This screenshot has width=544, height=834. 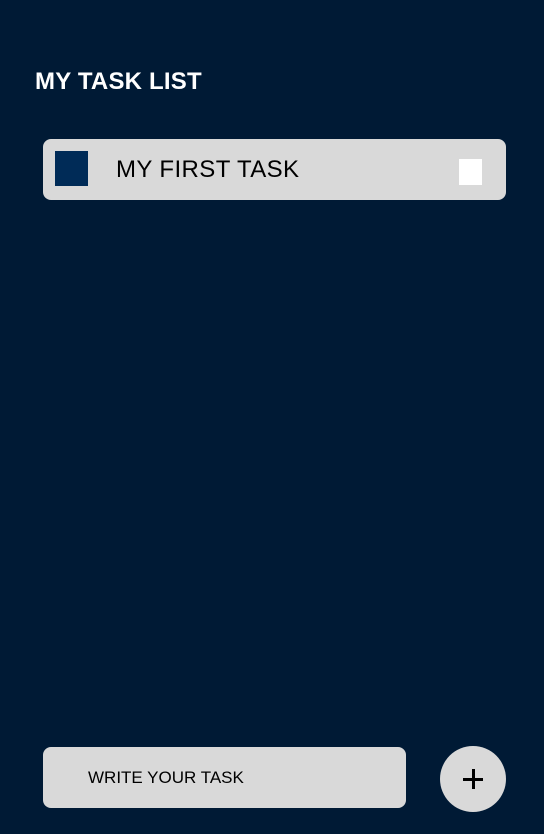 What do you see at coordinates (118, 81) in the screenshot?
I see `page-title: MY TASK LIST` at bounding box center [118, 81].